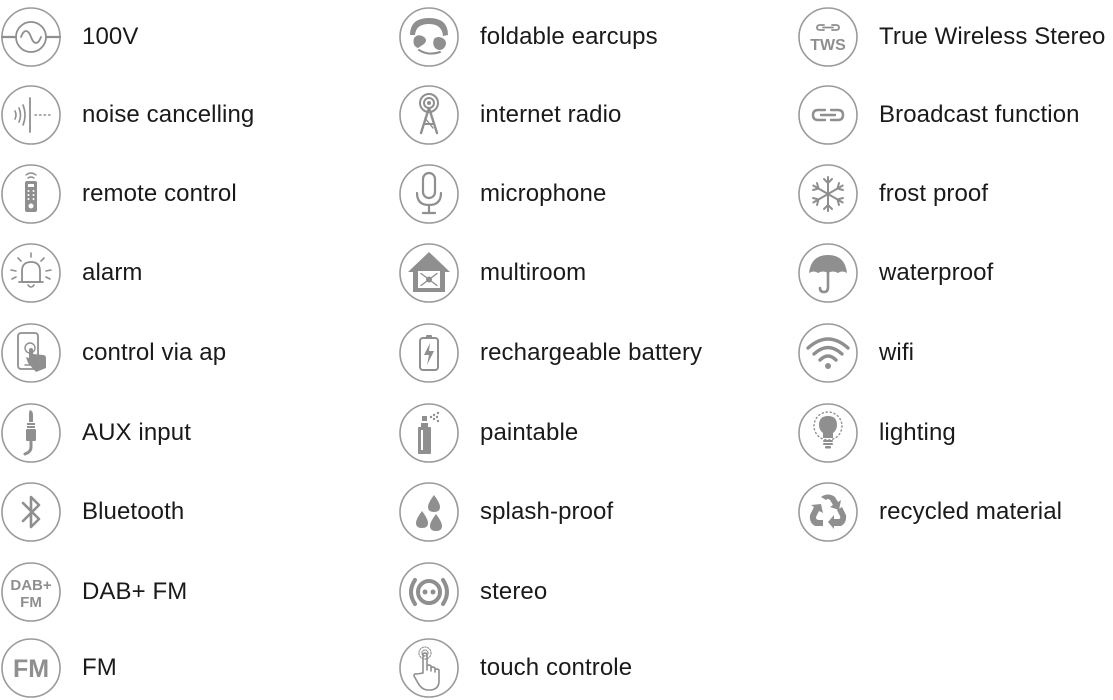  I want to click on fm-icon-small-text: FM, so click(31, 602).